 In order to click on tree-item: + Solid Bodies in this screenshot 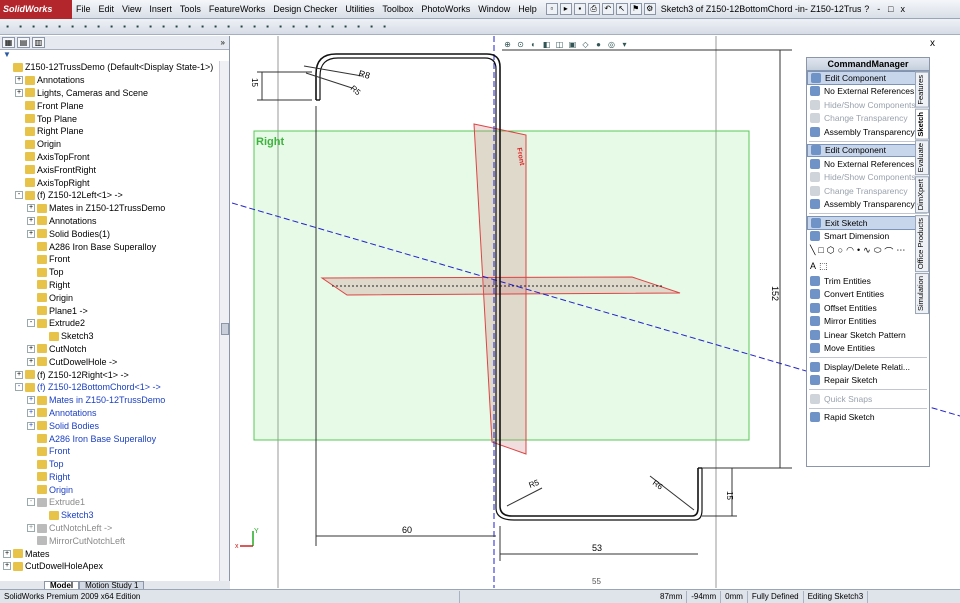, I will do `click(114, 425)`.